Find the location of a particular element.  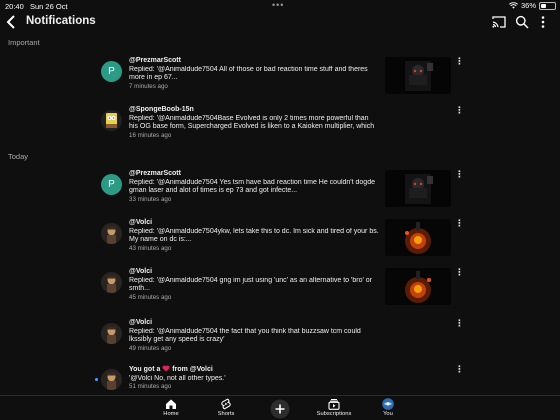

notification-author-suffix: from @Volci is located at coordinates (192, 369).